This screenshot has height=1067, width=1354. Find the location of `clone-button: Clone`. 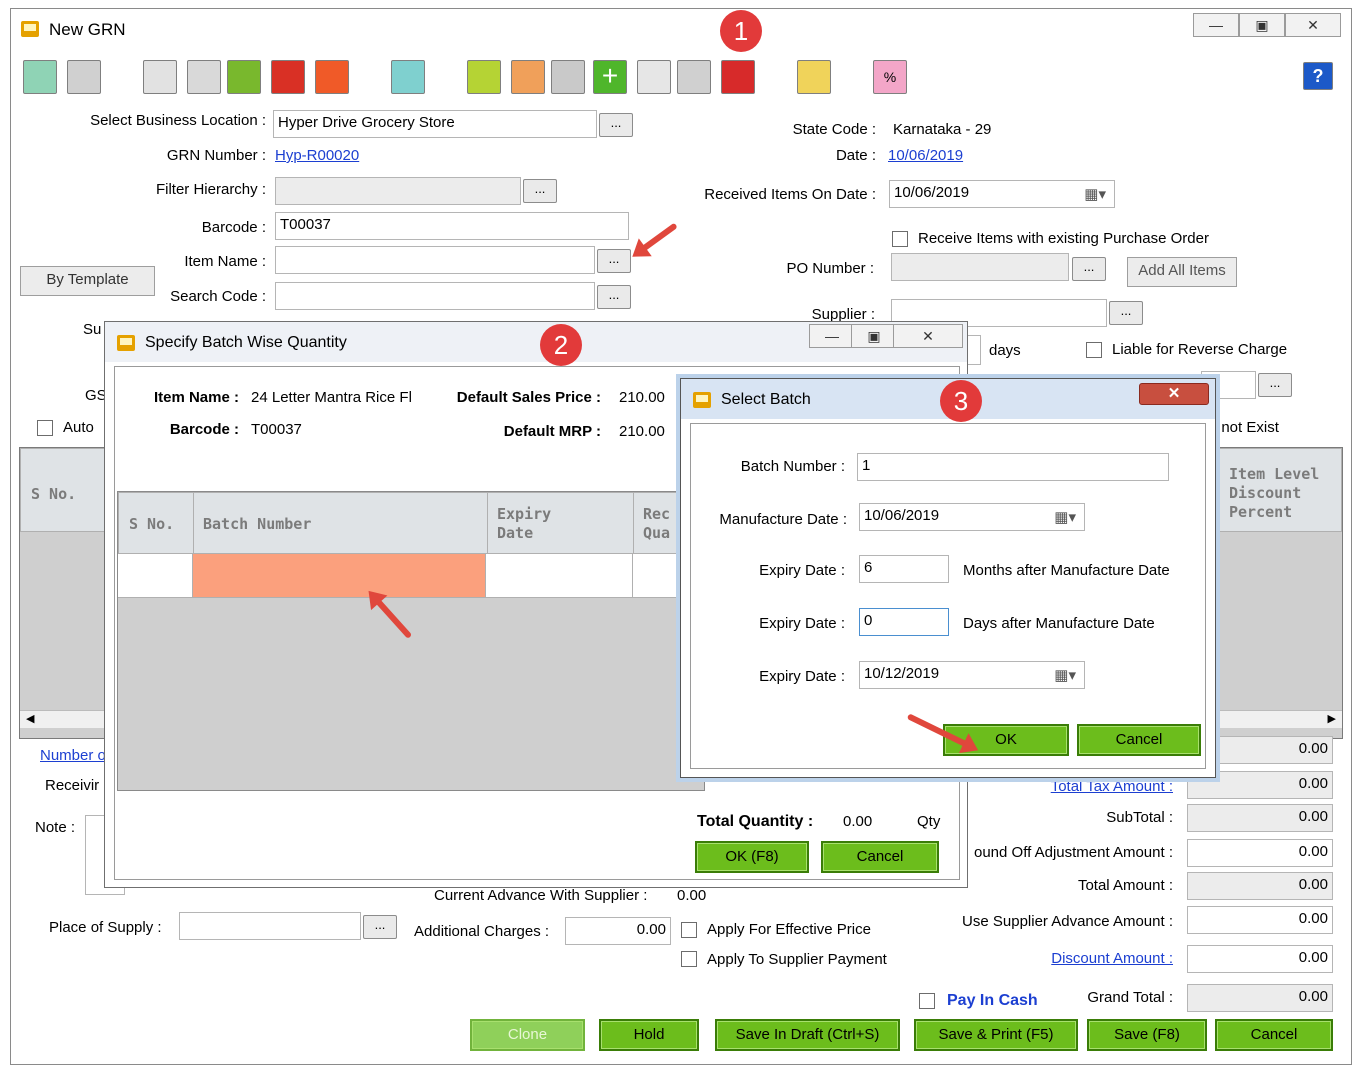

clone-button: Clone is located at coordinates (527, 1035).